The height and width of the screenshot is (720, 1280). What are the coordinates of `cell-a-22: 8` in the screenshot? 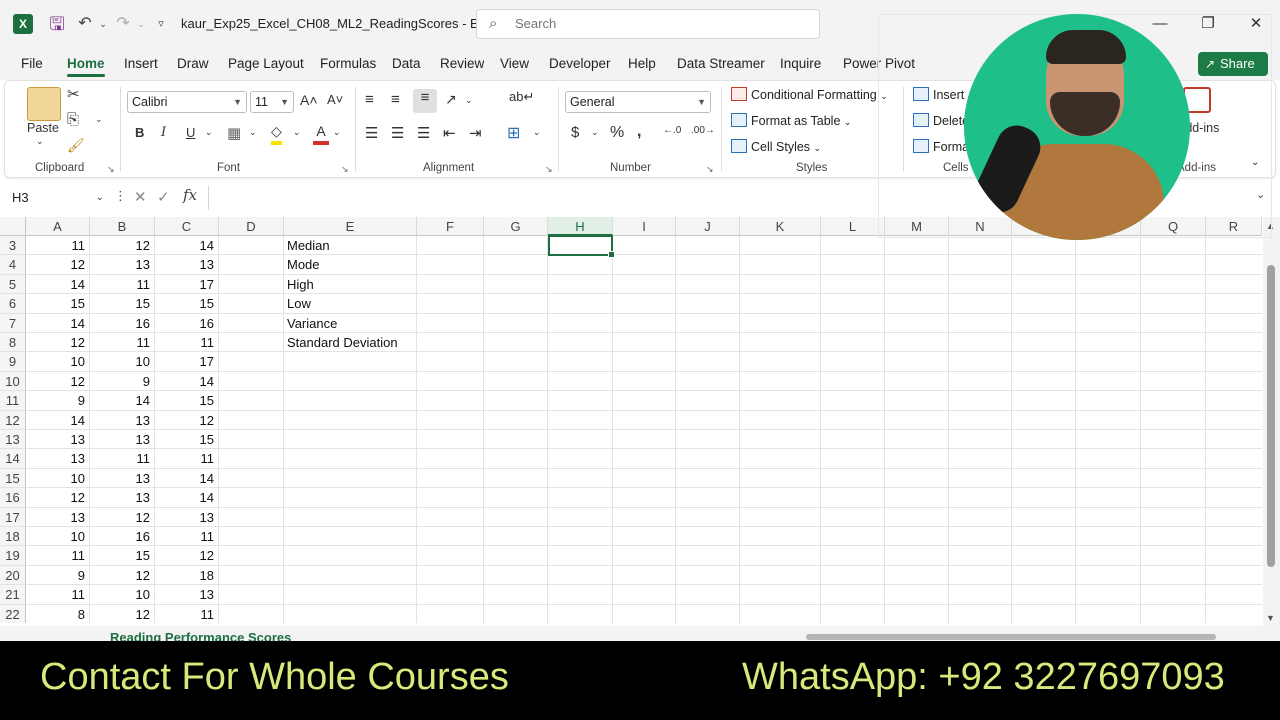 It's located at (58, 614).